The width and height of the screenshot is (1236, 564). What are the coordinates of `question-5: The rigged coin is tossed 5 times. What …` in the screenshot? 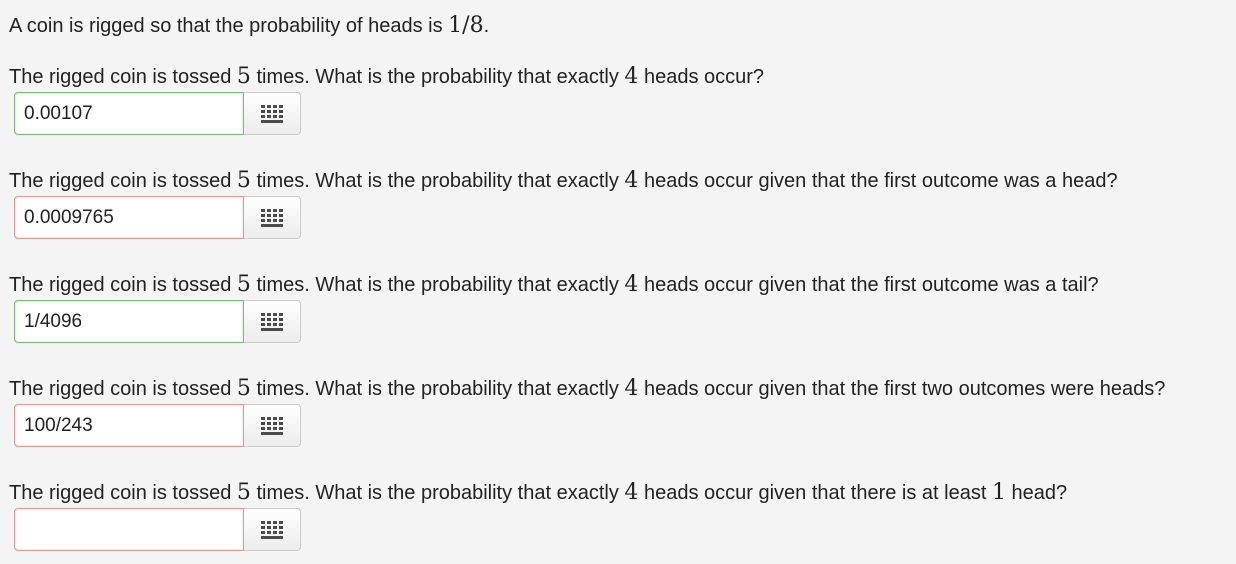 It's located at (538, 493).